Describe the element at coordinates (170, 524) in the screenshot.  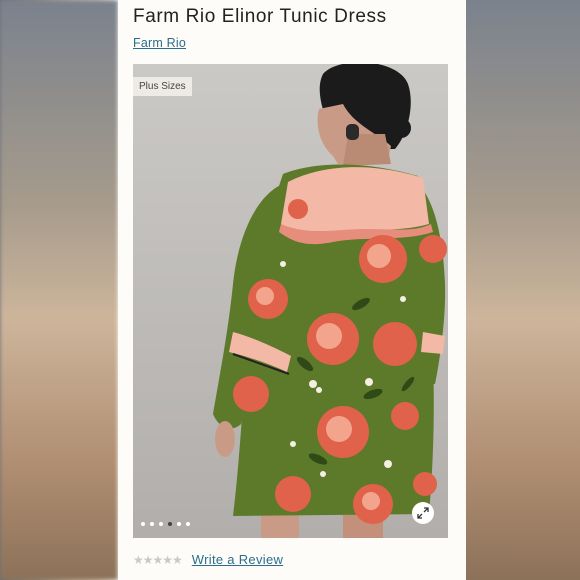
I see `carousel-dot-active` at that location.